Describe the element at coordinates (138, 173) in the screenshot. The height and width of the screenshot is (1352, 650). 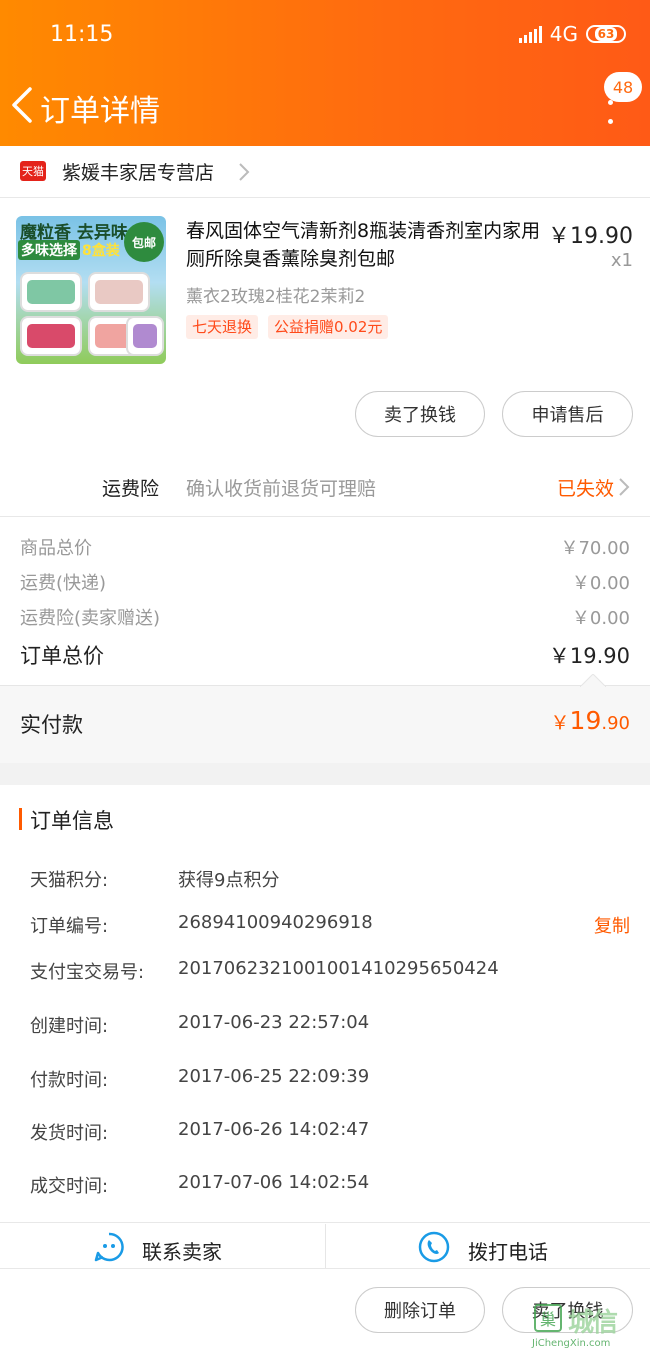
I see `store-name: 紫媛丰家居专营店` at that location.